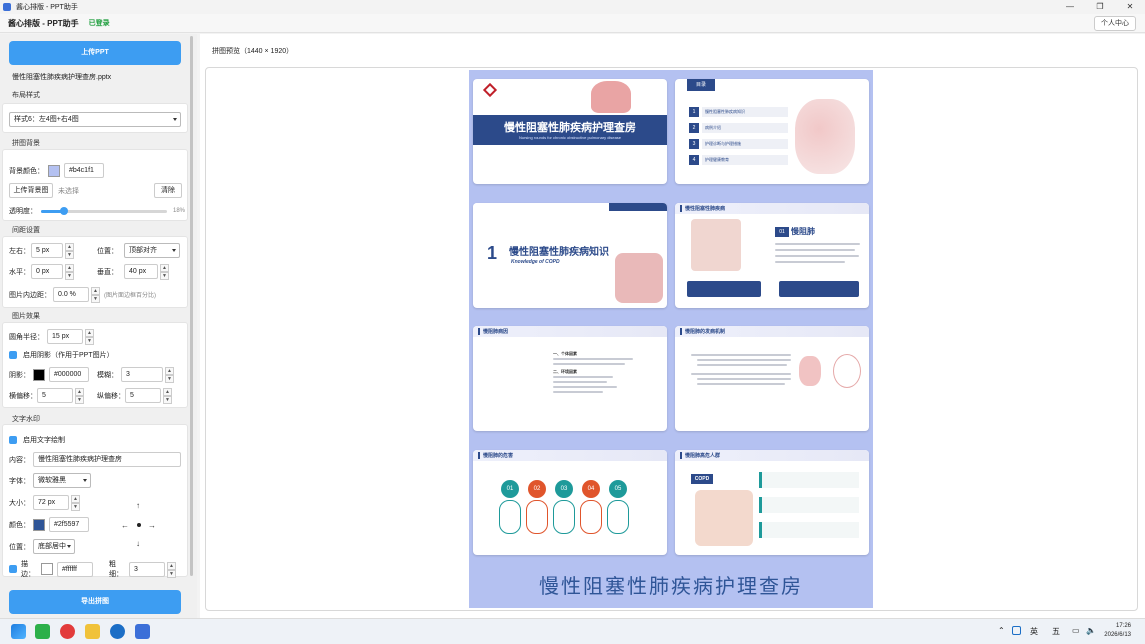 This screenshot has height=644, width=1145. What do you see at coordinates (75, 503) in the screenshot?
I see `size-stepper: ▲ ▼` at bounding box center [75, 503].